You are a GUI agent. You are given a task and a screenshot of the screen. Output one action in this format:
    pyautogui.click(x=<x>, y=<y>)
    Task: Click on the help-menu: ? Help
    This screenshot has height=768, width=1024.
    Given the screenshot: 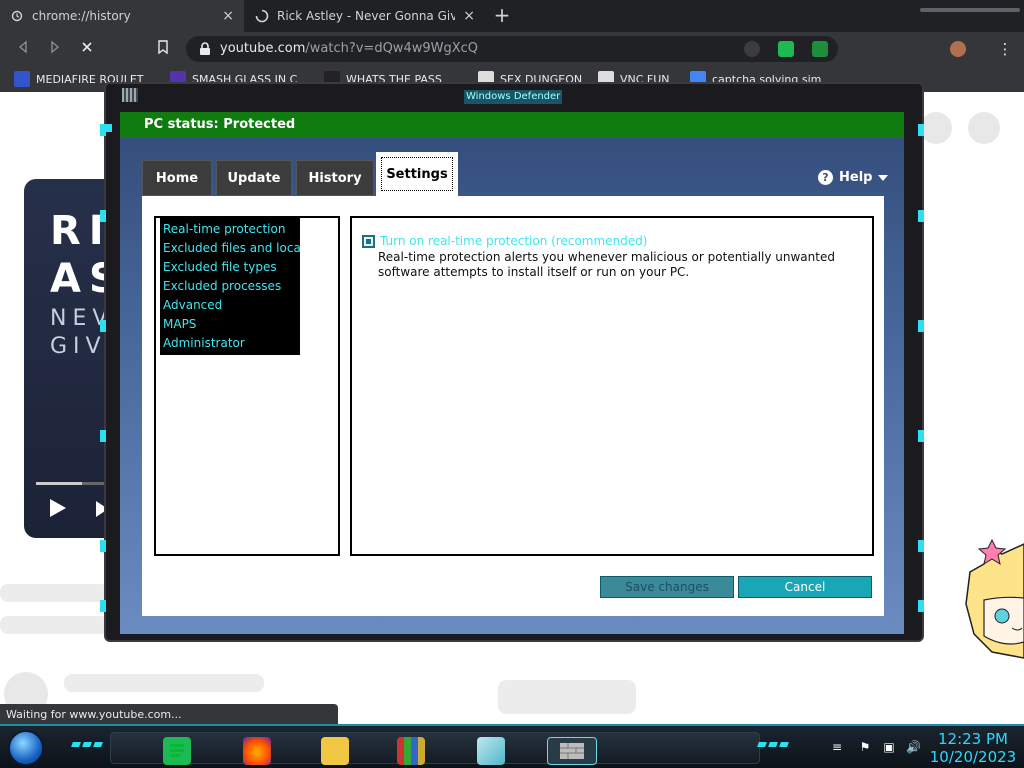 What is the action you would take?
    pyautogui.click(x=853, y=177)
    